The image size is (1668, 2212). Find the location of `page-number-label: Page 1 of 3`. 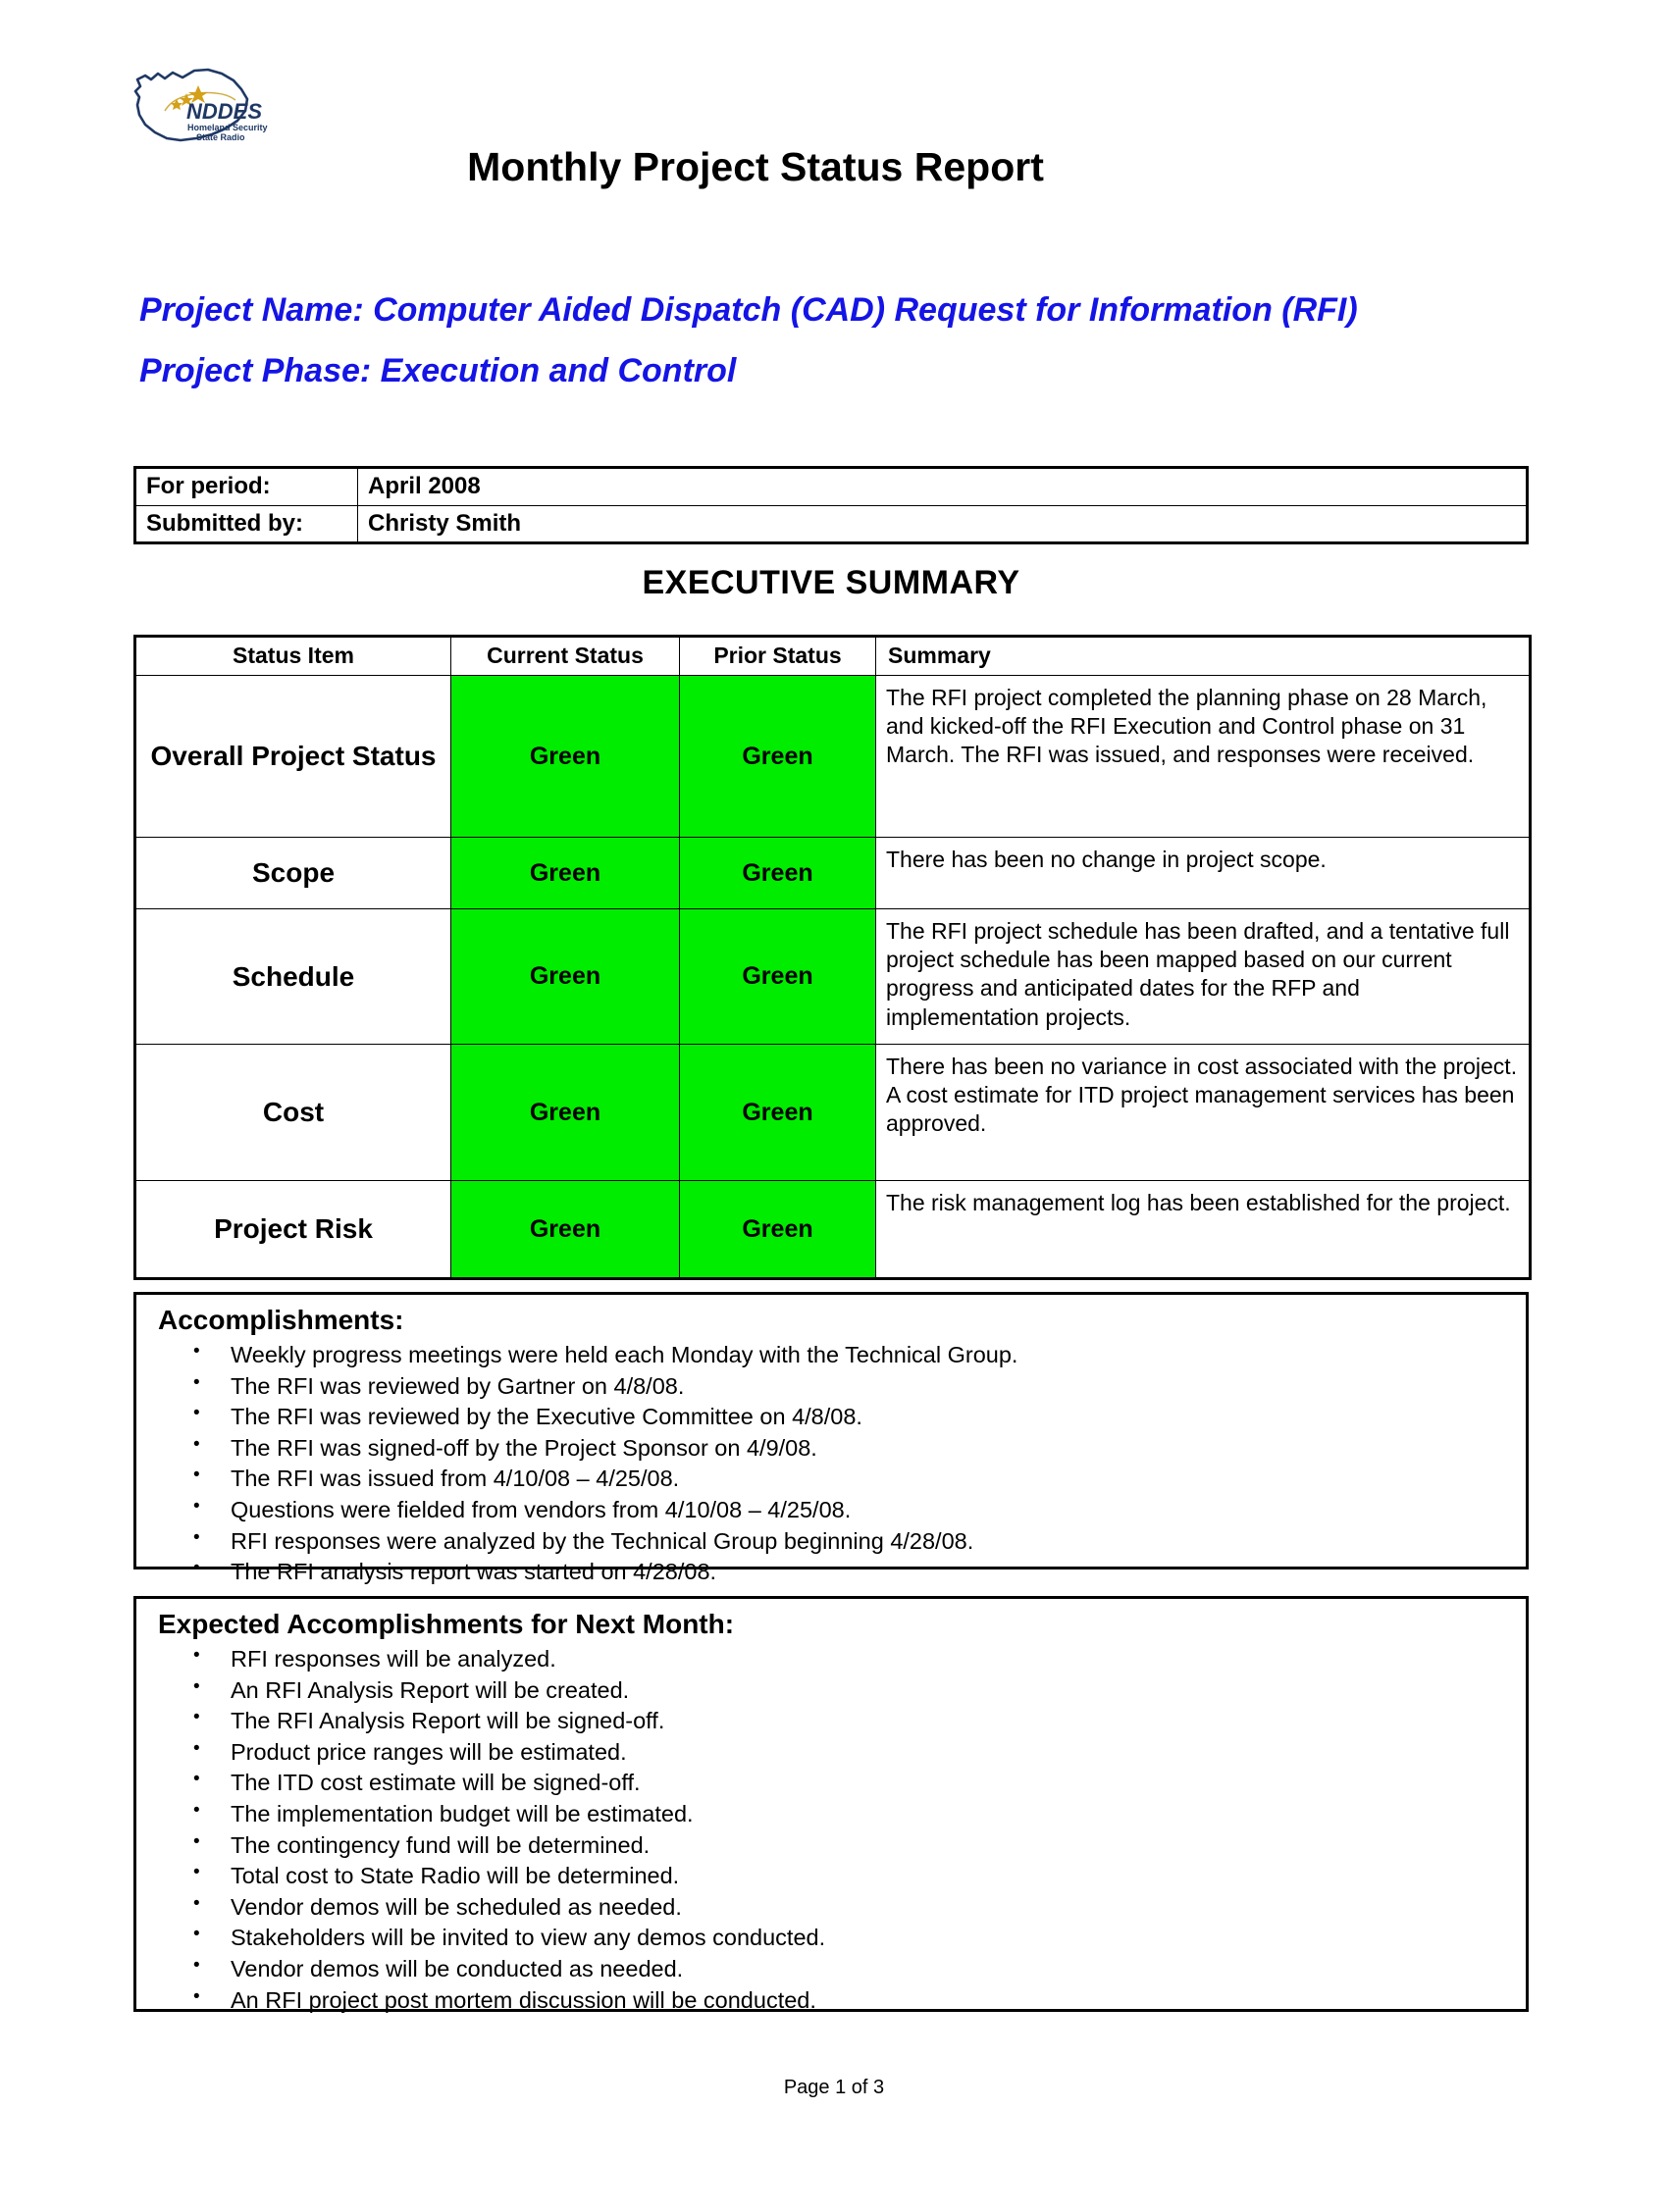

page-number-label: Page 1 of 3 is located at coordinates (834, 2087).